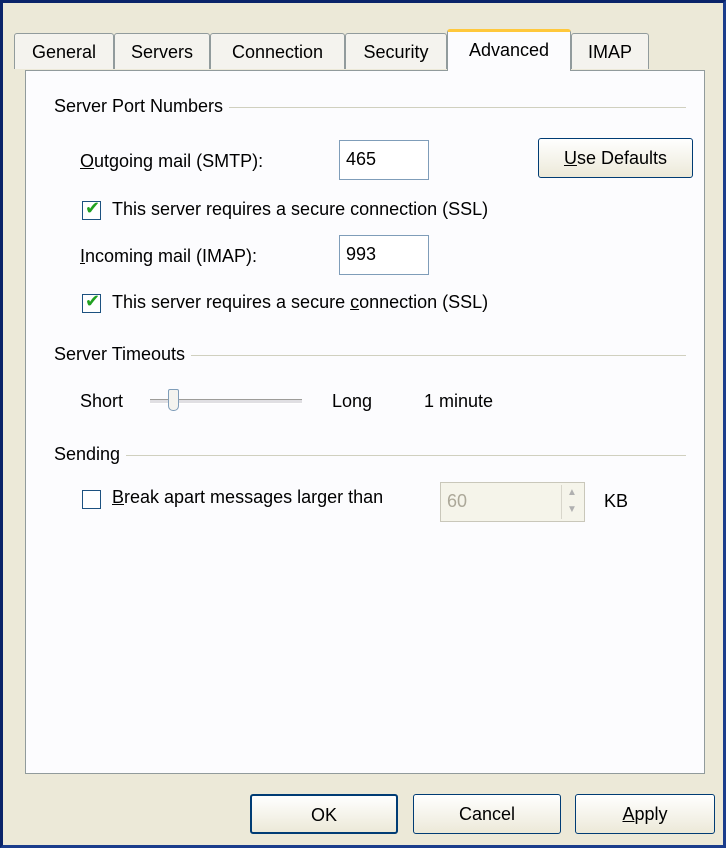 This screenshot has width=726, height=848. I want to click on break-apart-checkbox, so click(91, 499).